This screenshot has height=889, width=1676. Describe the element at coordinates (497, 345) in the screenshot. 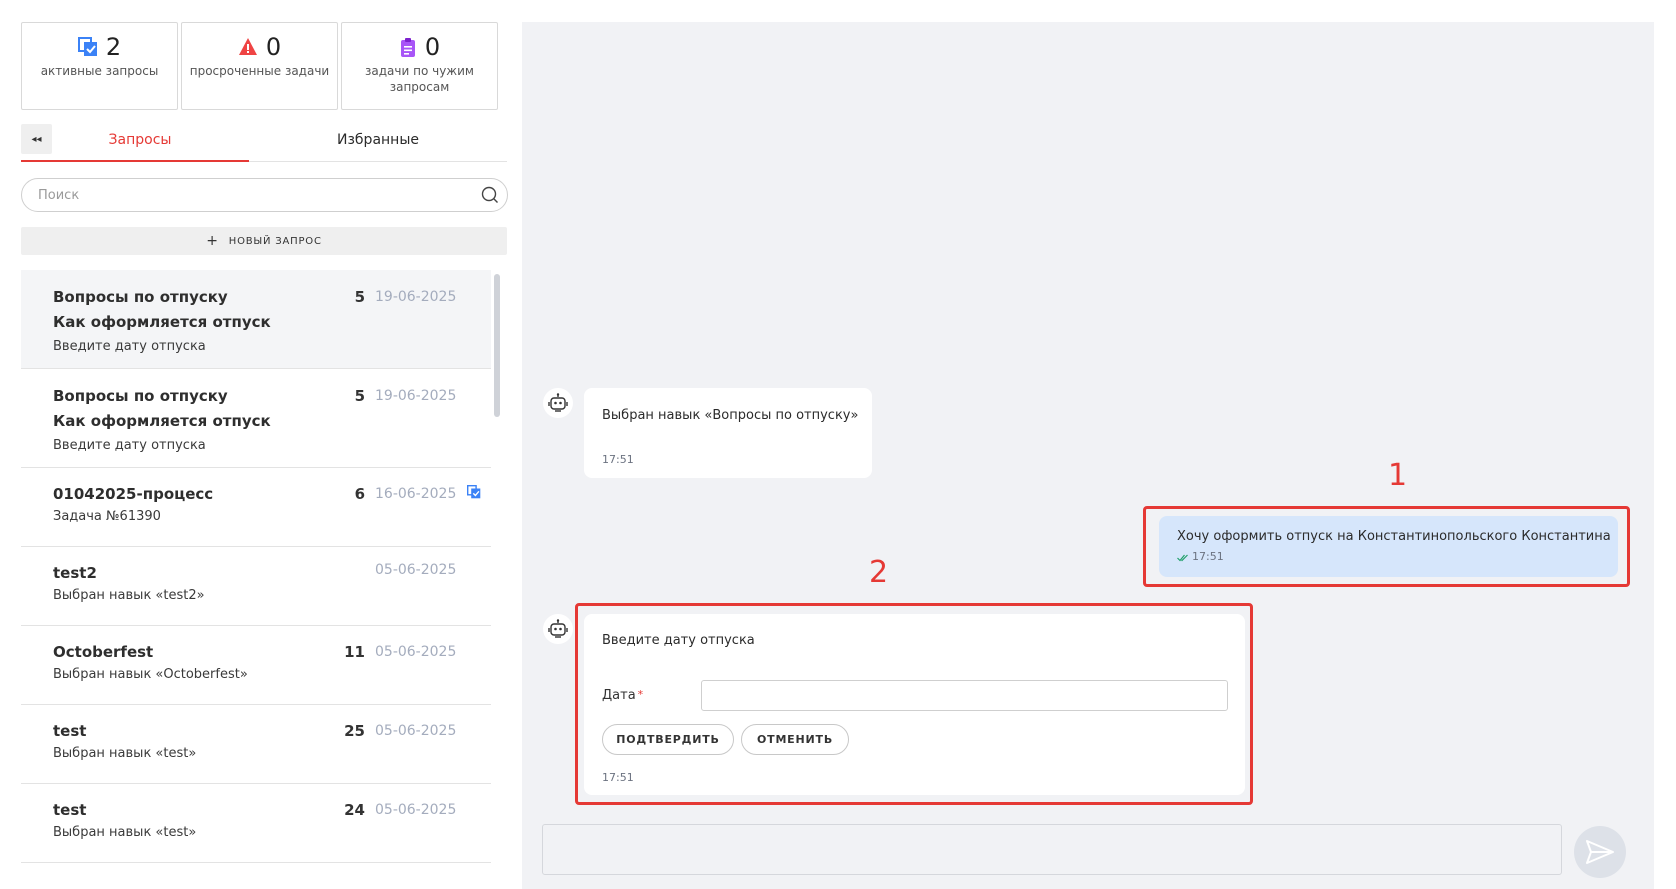

I see `list-scrollbar` at that location.